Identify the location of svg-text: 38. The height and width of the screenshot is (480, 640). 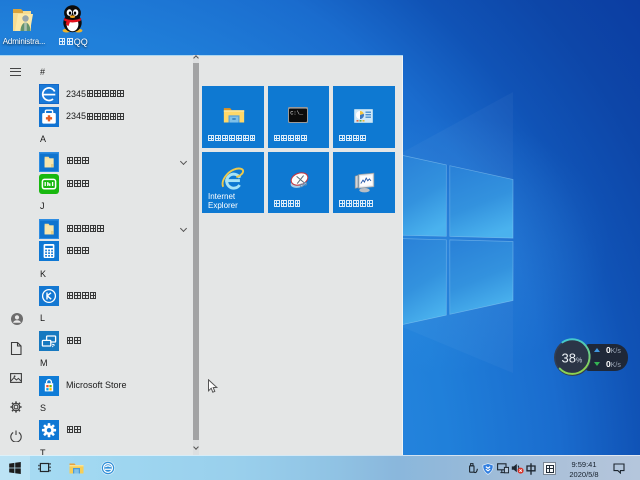
(569, 358).